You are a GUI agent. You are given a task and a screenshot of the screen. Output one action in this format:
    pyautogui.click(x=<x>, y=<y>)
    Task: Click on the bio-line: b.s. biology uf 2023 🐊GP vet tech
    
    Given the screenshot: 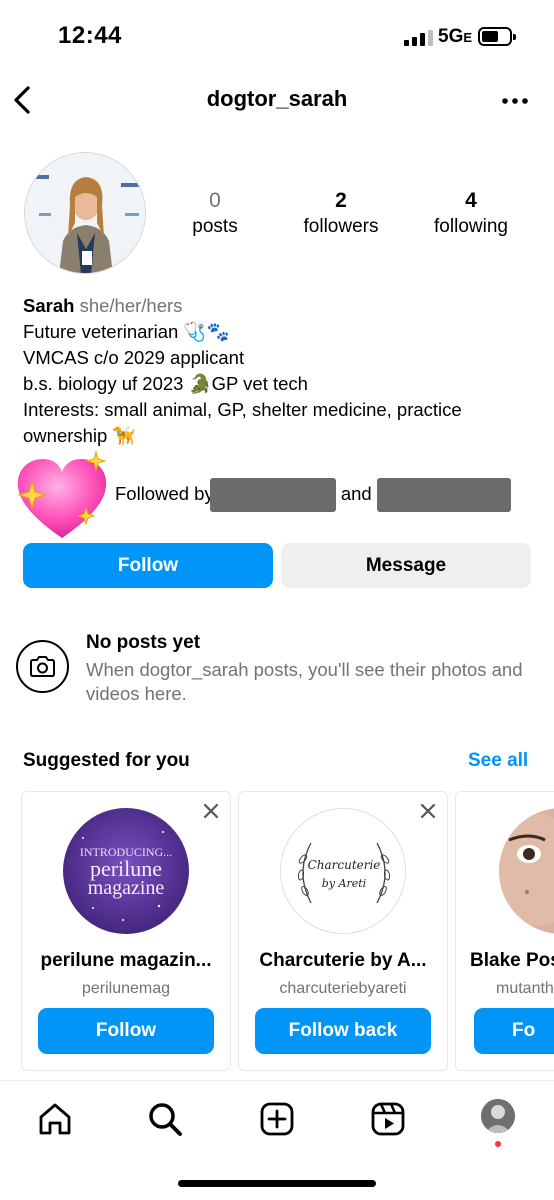 What is the action you would take?
    pyautogui.click(x=165, y=383)
    